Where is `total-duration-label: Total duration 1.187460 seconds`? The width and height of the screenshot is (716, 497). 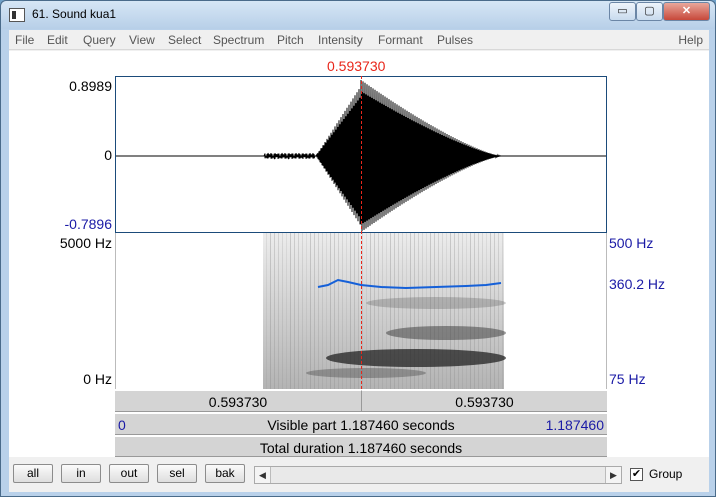
total-duration-label: Total duration 1.187460 seconds is located at coordinates (361, 448).